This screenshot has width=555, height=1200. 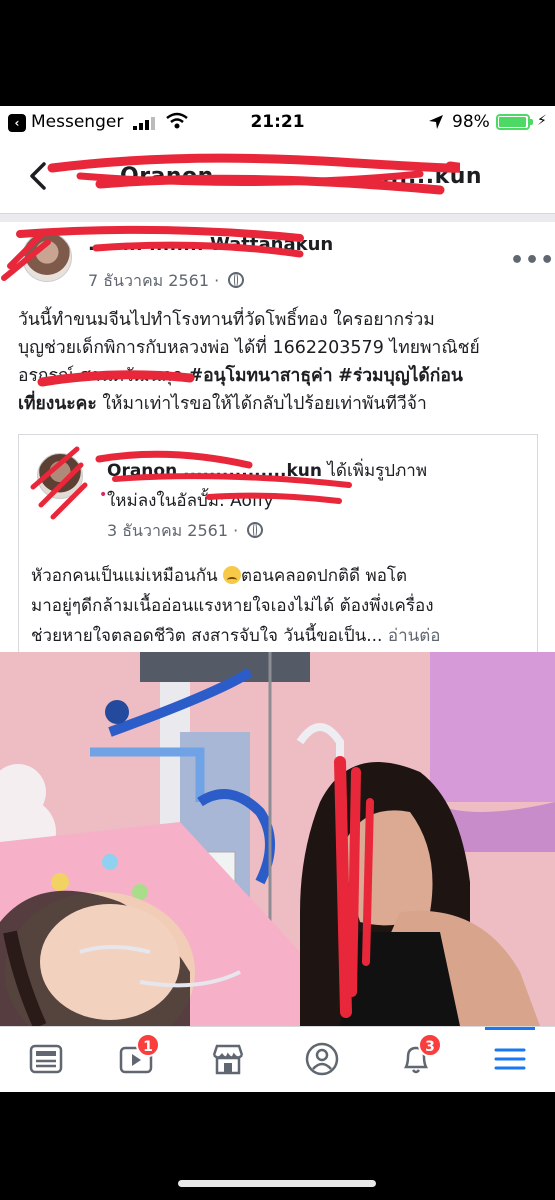 What do you see at coordinates (190, 501) in the screenshot?
I see `shared-album-line: ใหม่ลงในอัลบั้ม: Aoffy` at bounding box center [190, 501].